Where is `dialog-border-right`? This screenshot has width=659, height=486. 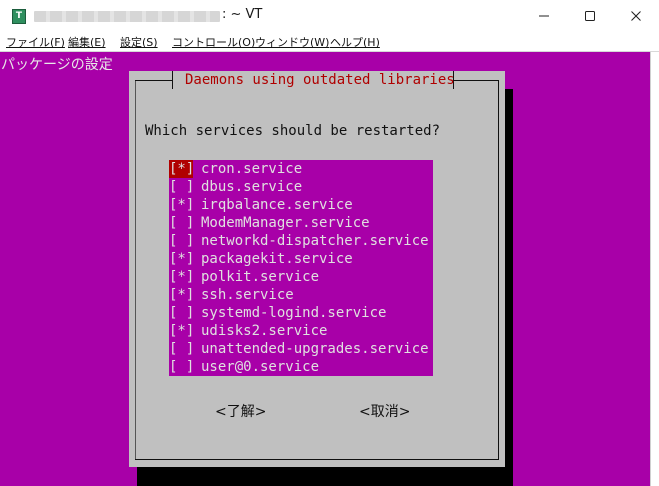
dialog-border-right is located at coordinates (498, 270).